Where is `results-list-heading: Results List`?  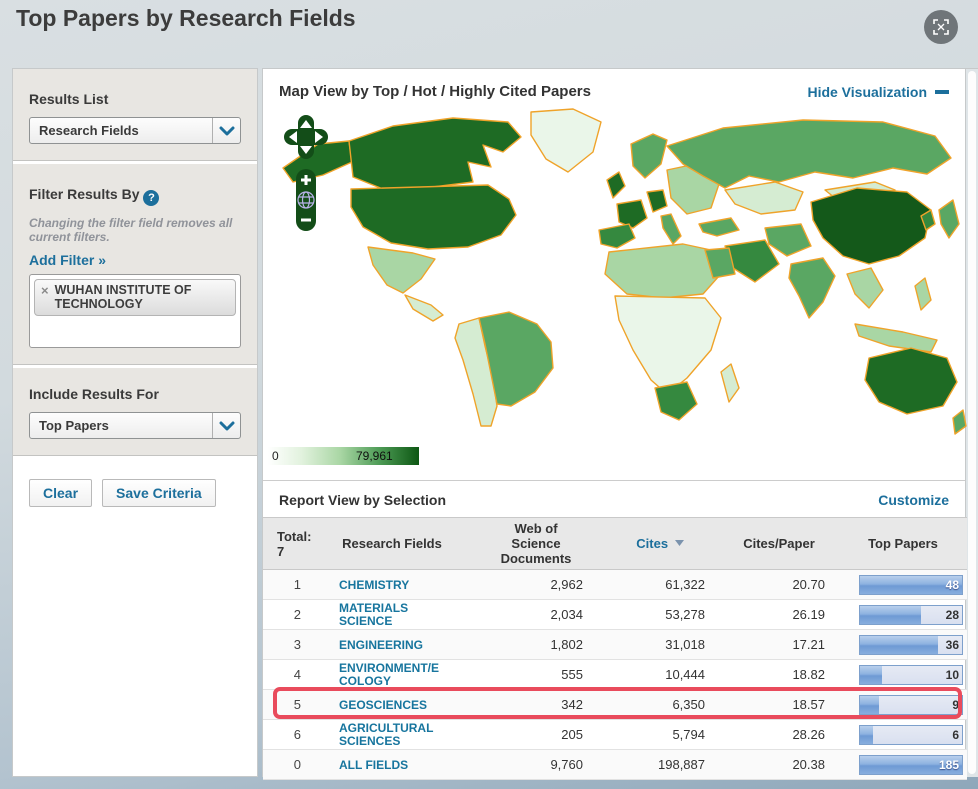 results-list-heading: Results List is located at coordinates (69, 99).